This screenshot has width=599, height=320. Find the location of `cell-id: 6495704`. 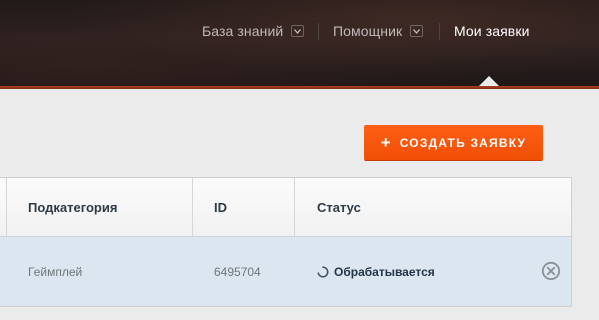

cell-id: 6495704 is located at coordinates (237, 271).